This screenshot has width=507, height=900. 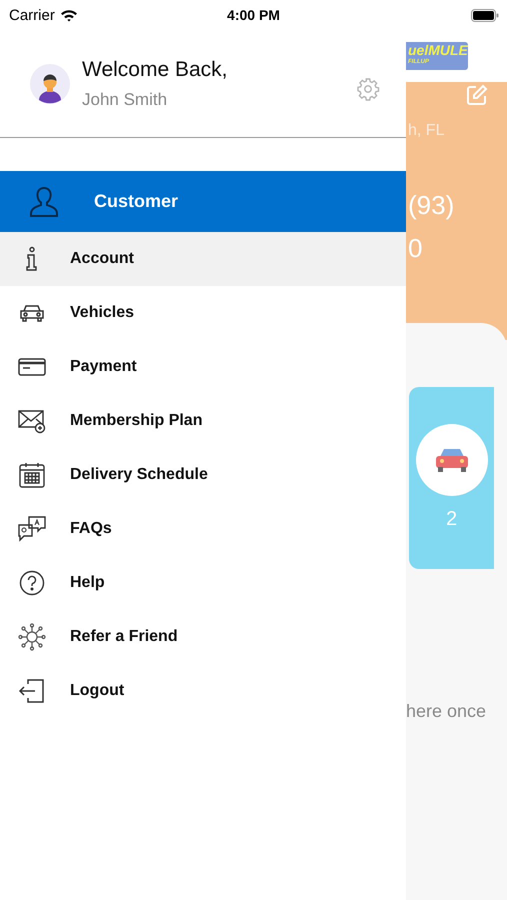 I want to click on menu-item: FAQs, so click(x=203, y=529).